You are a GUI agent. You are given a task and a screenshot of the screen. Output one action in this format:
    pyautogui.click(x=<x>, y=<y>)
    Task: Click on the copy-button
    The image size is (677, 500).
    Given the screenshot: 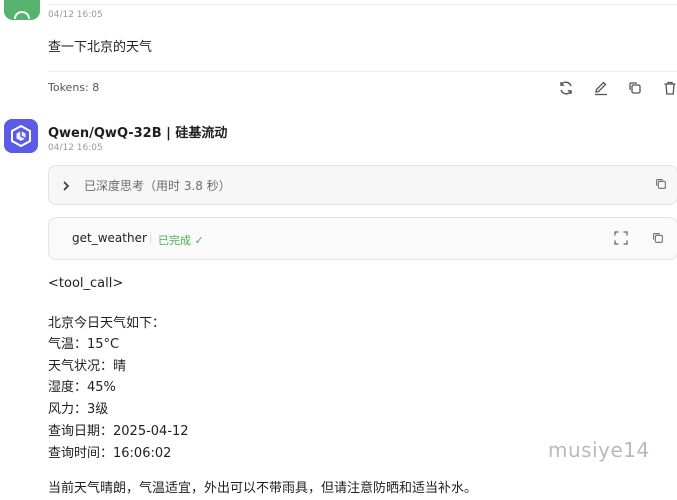 What is the action you would take?
    pyautogui.click(x=635, y=88)
    